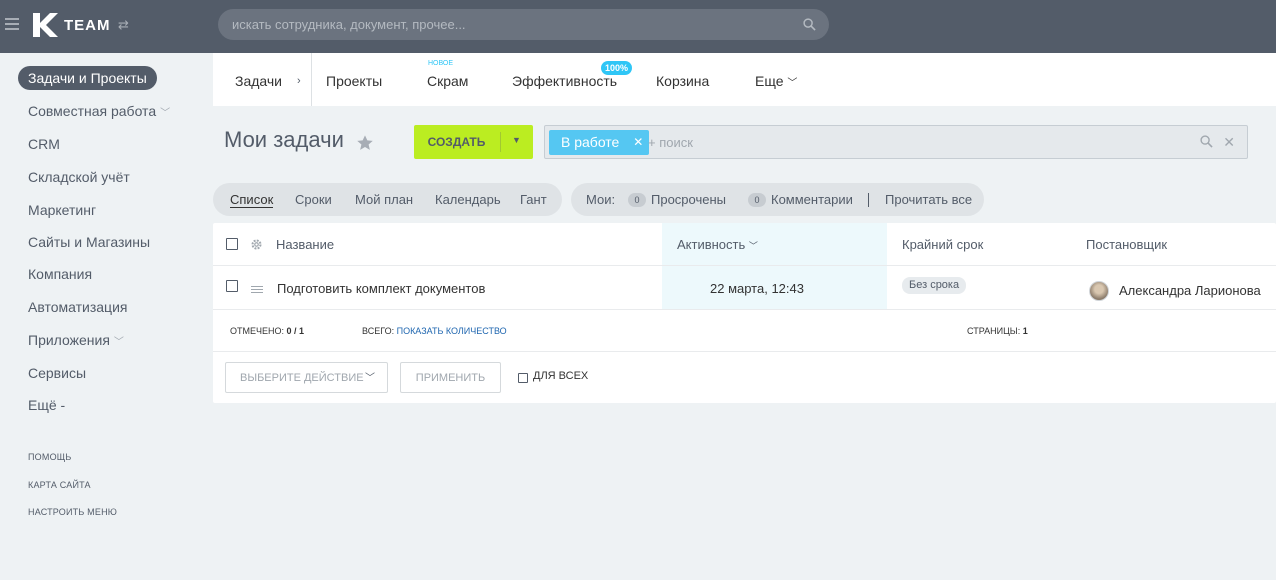  I want to click on logo-text: TEAM, so click(87, 25).